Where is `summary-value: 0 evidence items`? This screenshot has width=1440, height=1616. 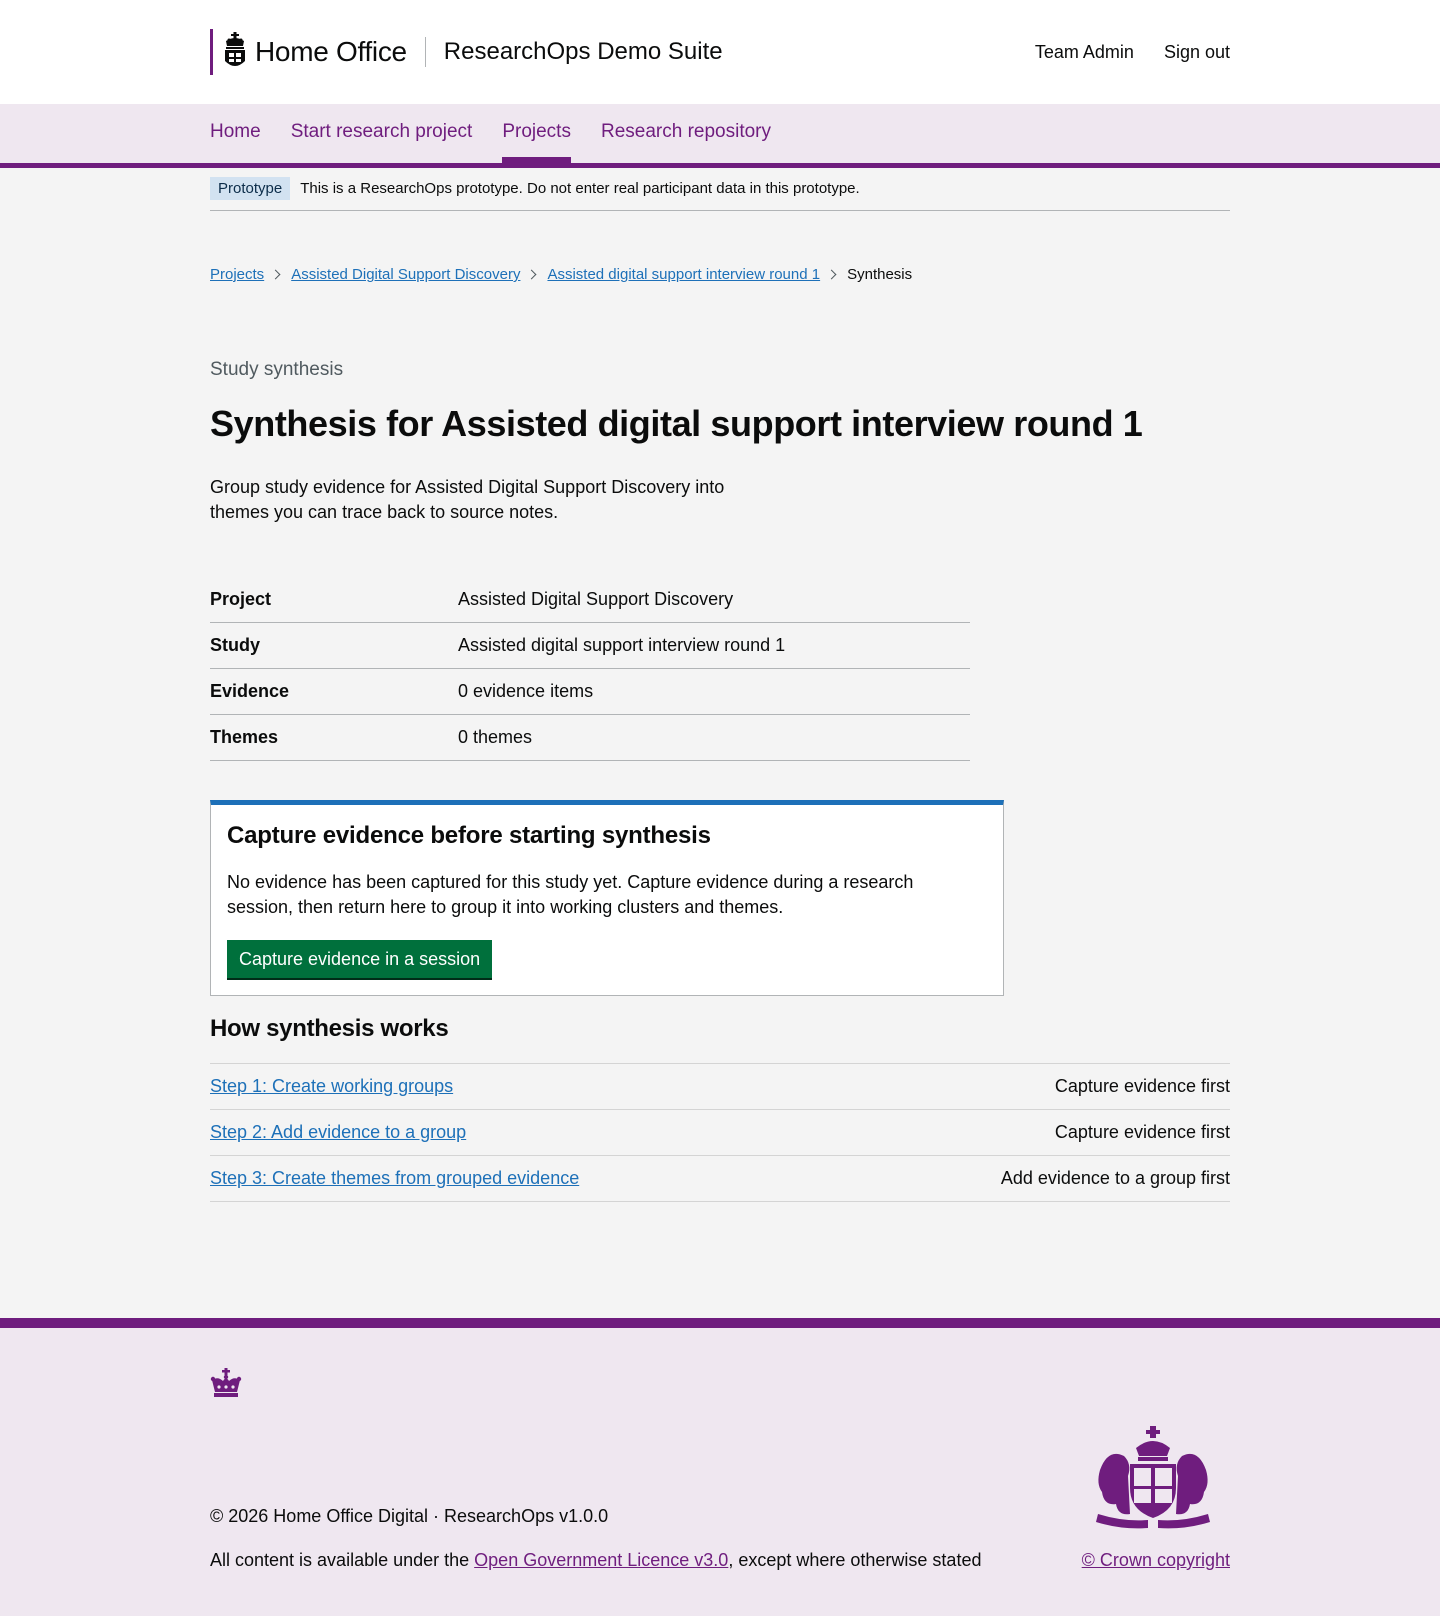
summary-value: 0 evidence items is located at coordinates (526, 691).